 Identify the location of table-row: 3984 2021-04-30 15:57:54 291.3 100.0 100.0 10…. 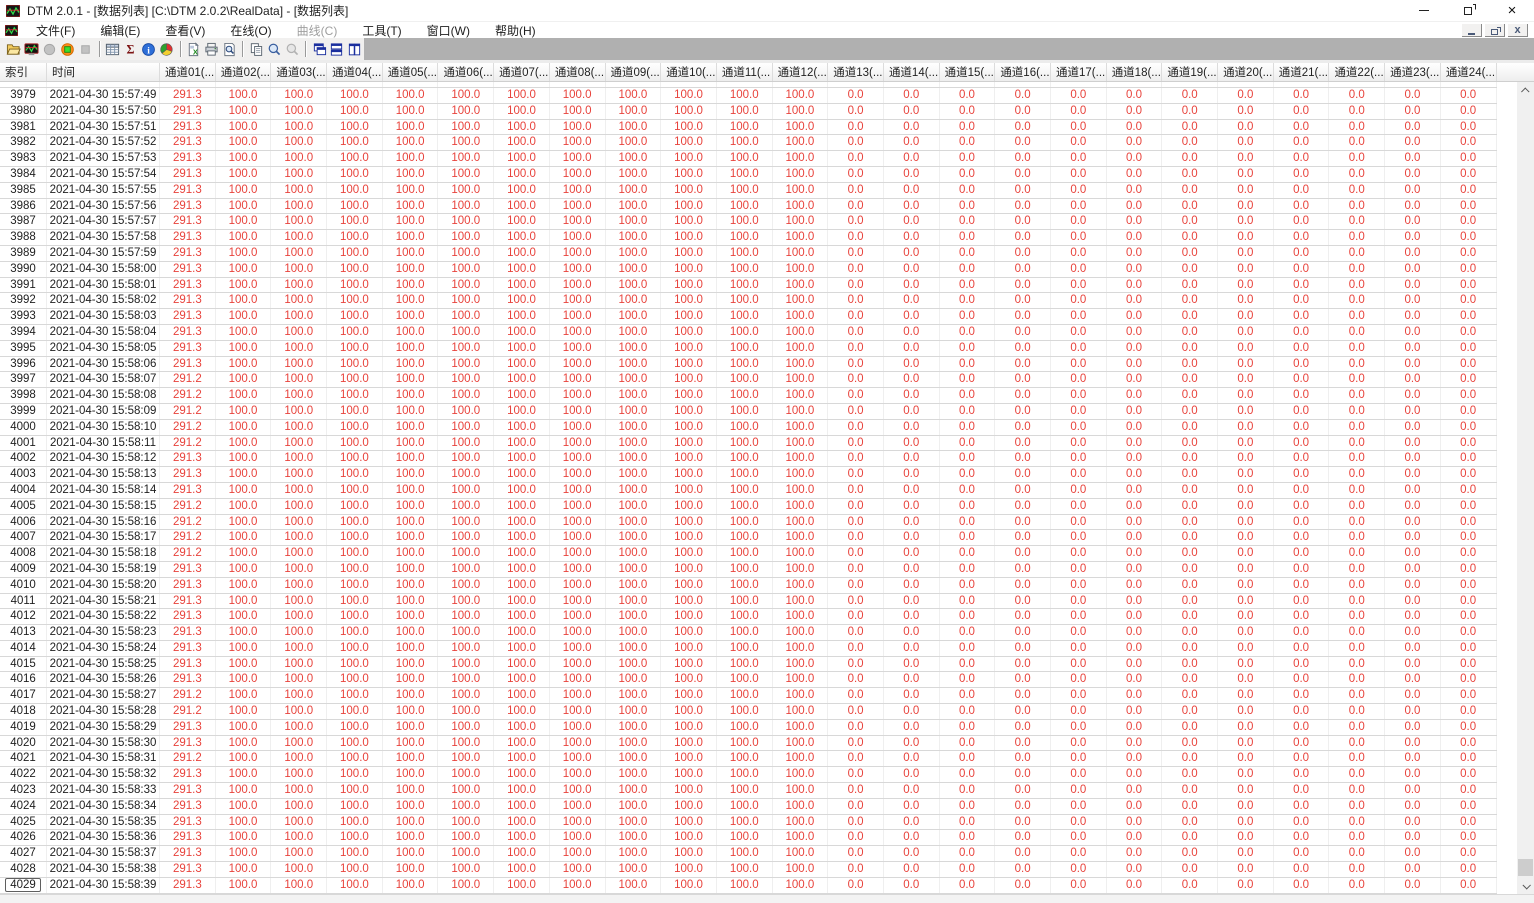
(748, 174).